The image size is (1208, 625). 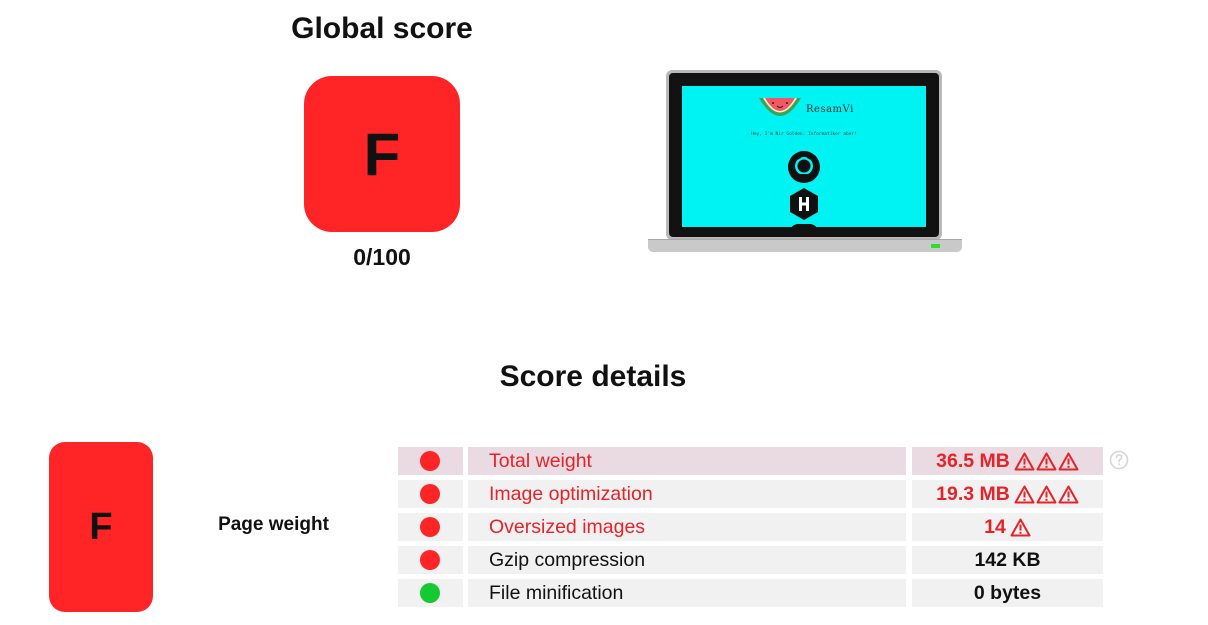 I want to click on category-grade-letter: F, so click(x=101, y=526).